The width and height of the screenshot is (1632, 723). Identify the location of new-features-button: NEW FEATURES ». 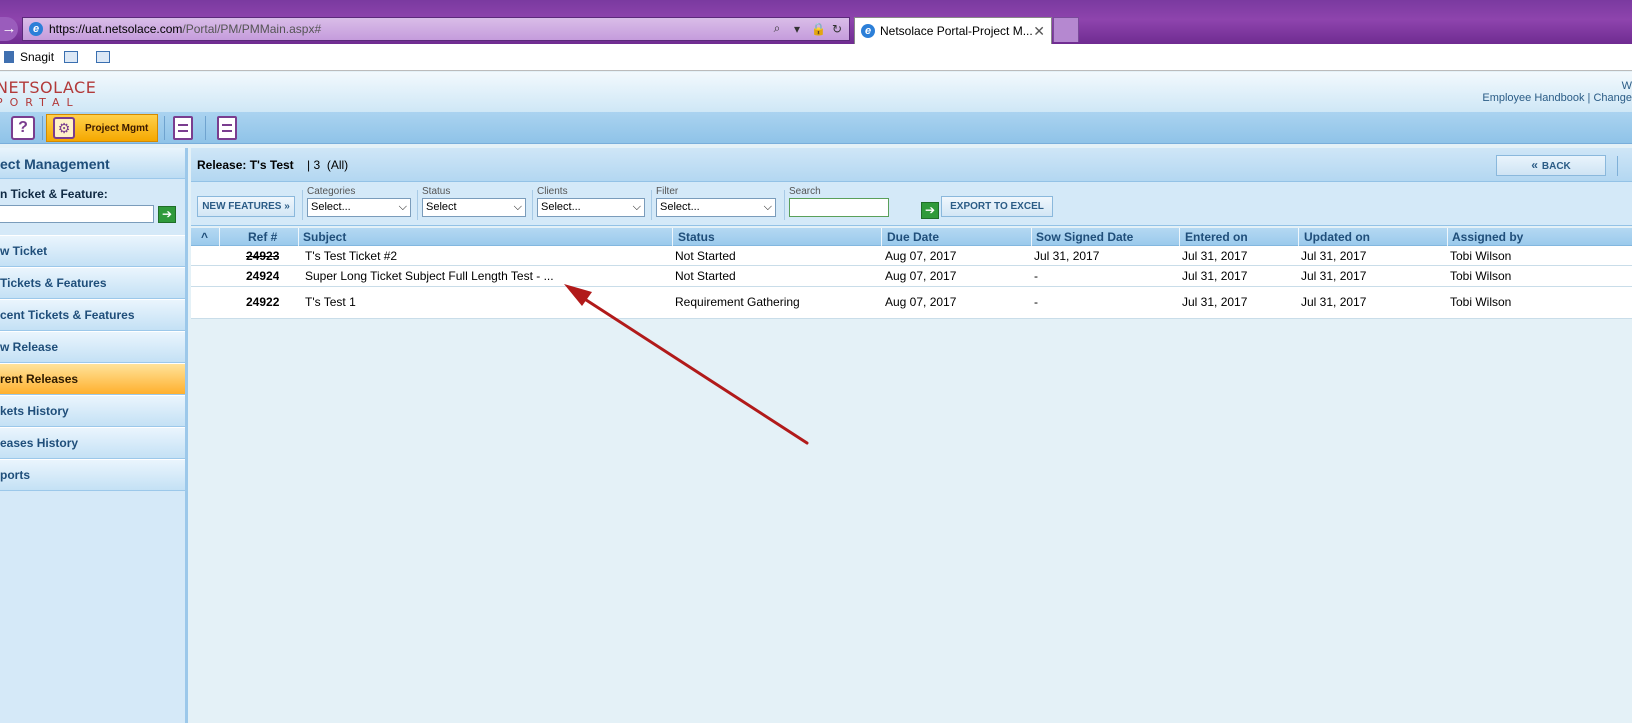
(246, 206).